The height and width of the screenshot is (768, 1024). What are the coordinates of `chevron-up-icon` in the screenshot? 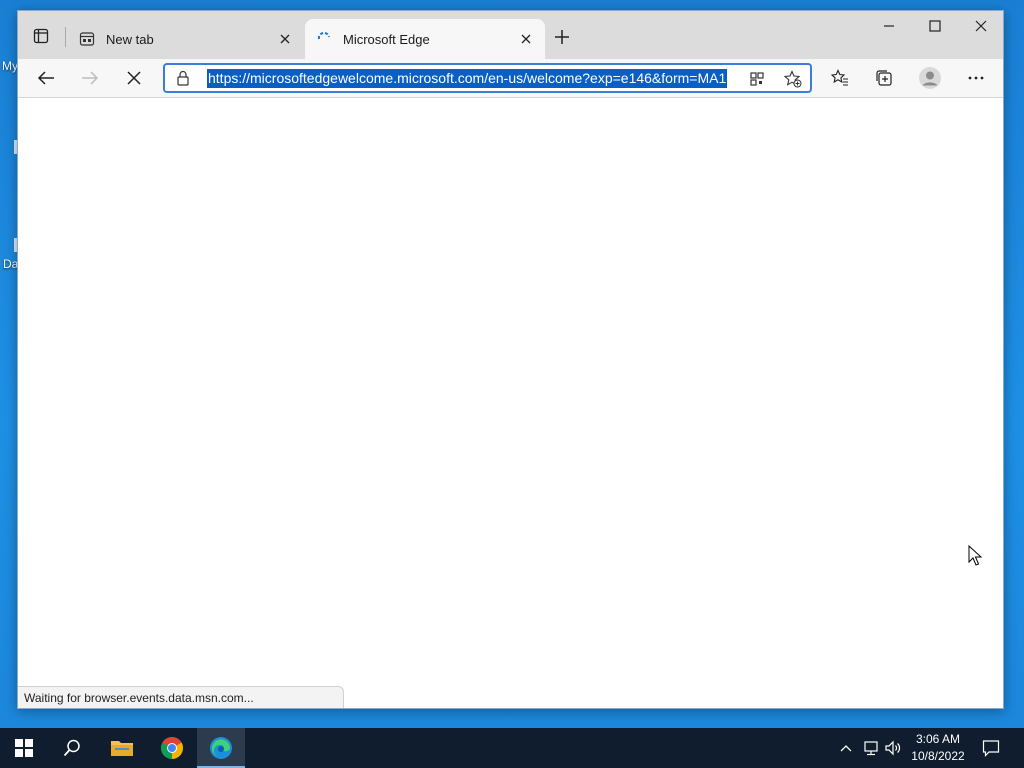 It's located at (846, 748).